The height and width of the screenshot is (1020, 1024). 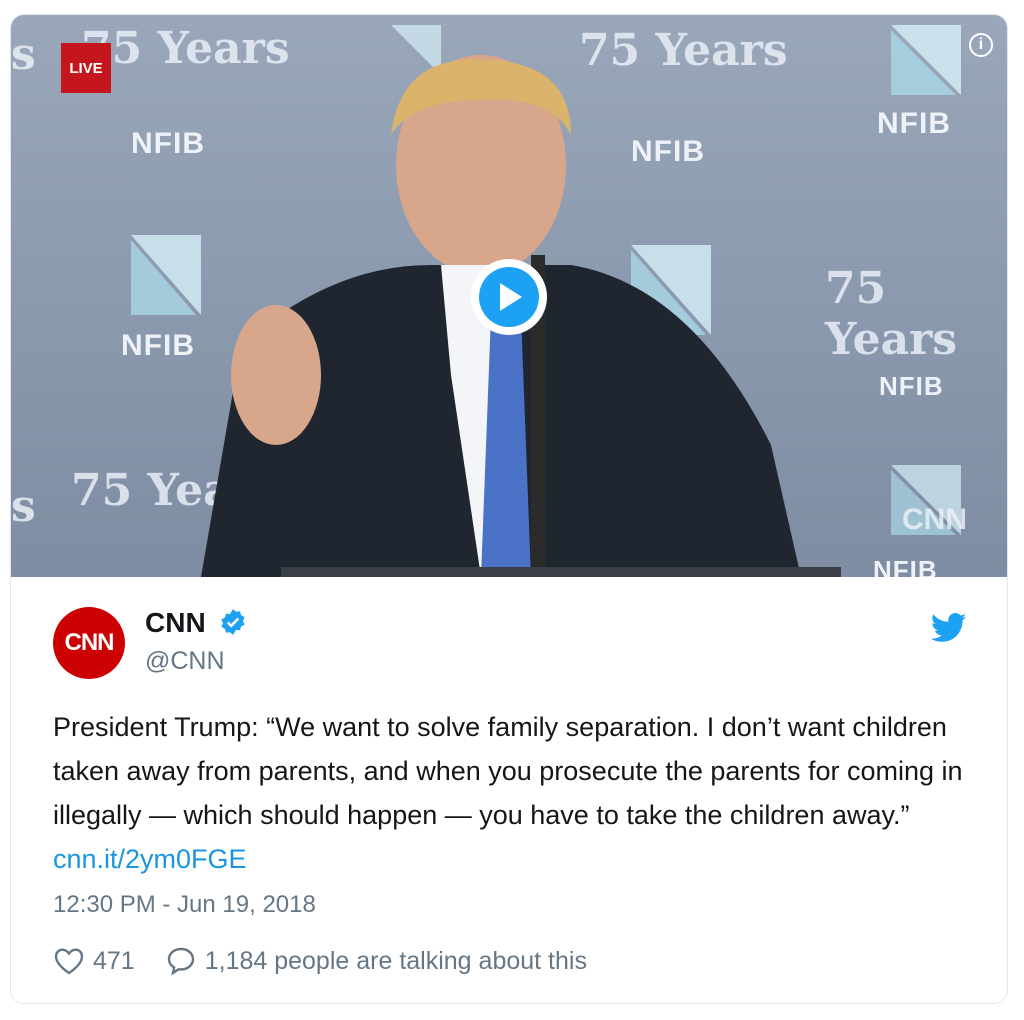 I want to click on info-icon: i, so click(x=981, y=45).